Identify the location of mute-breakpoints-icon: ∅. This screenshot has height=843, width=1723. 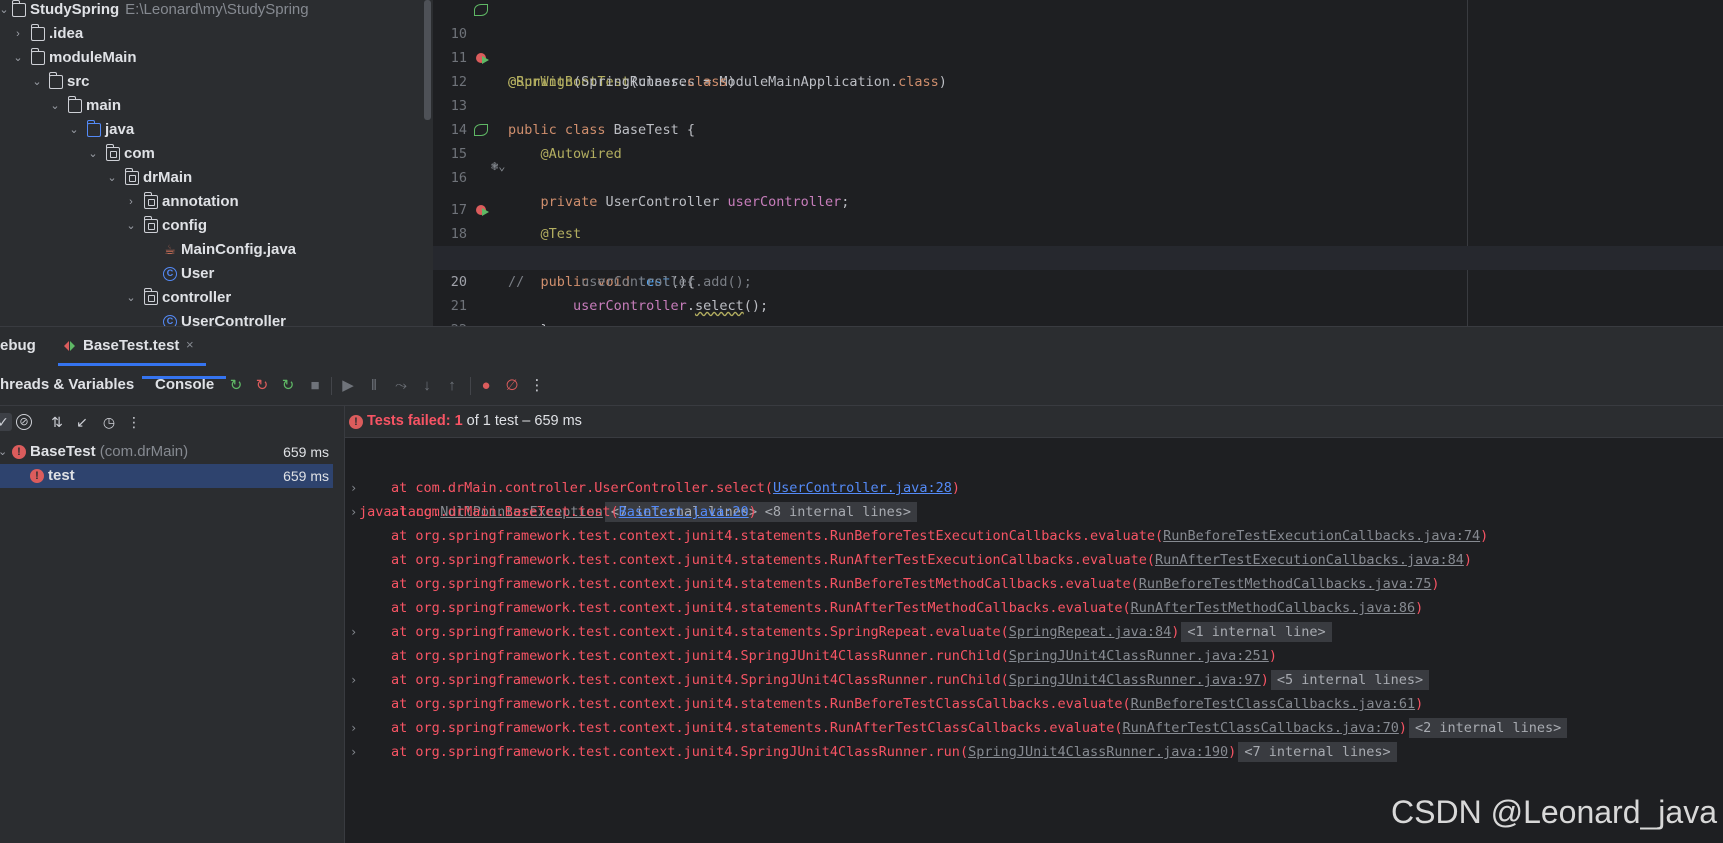
(512, 386).